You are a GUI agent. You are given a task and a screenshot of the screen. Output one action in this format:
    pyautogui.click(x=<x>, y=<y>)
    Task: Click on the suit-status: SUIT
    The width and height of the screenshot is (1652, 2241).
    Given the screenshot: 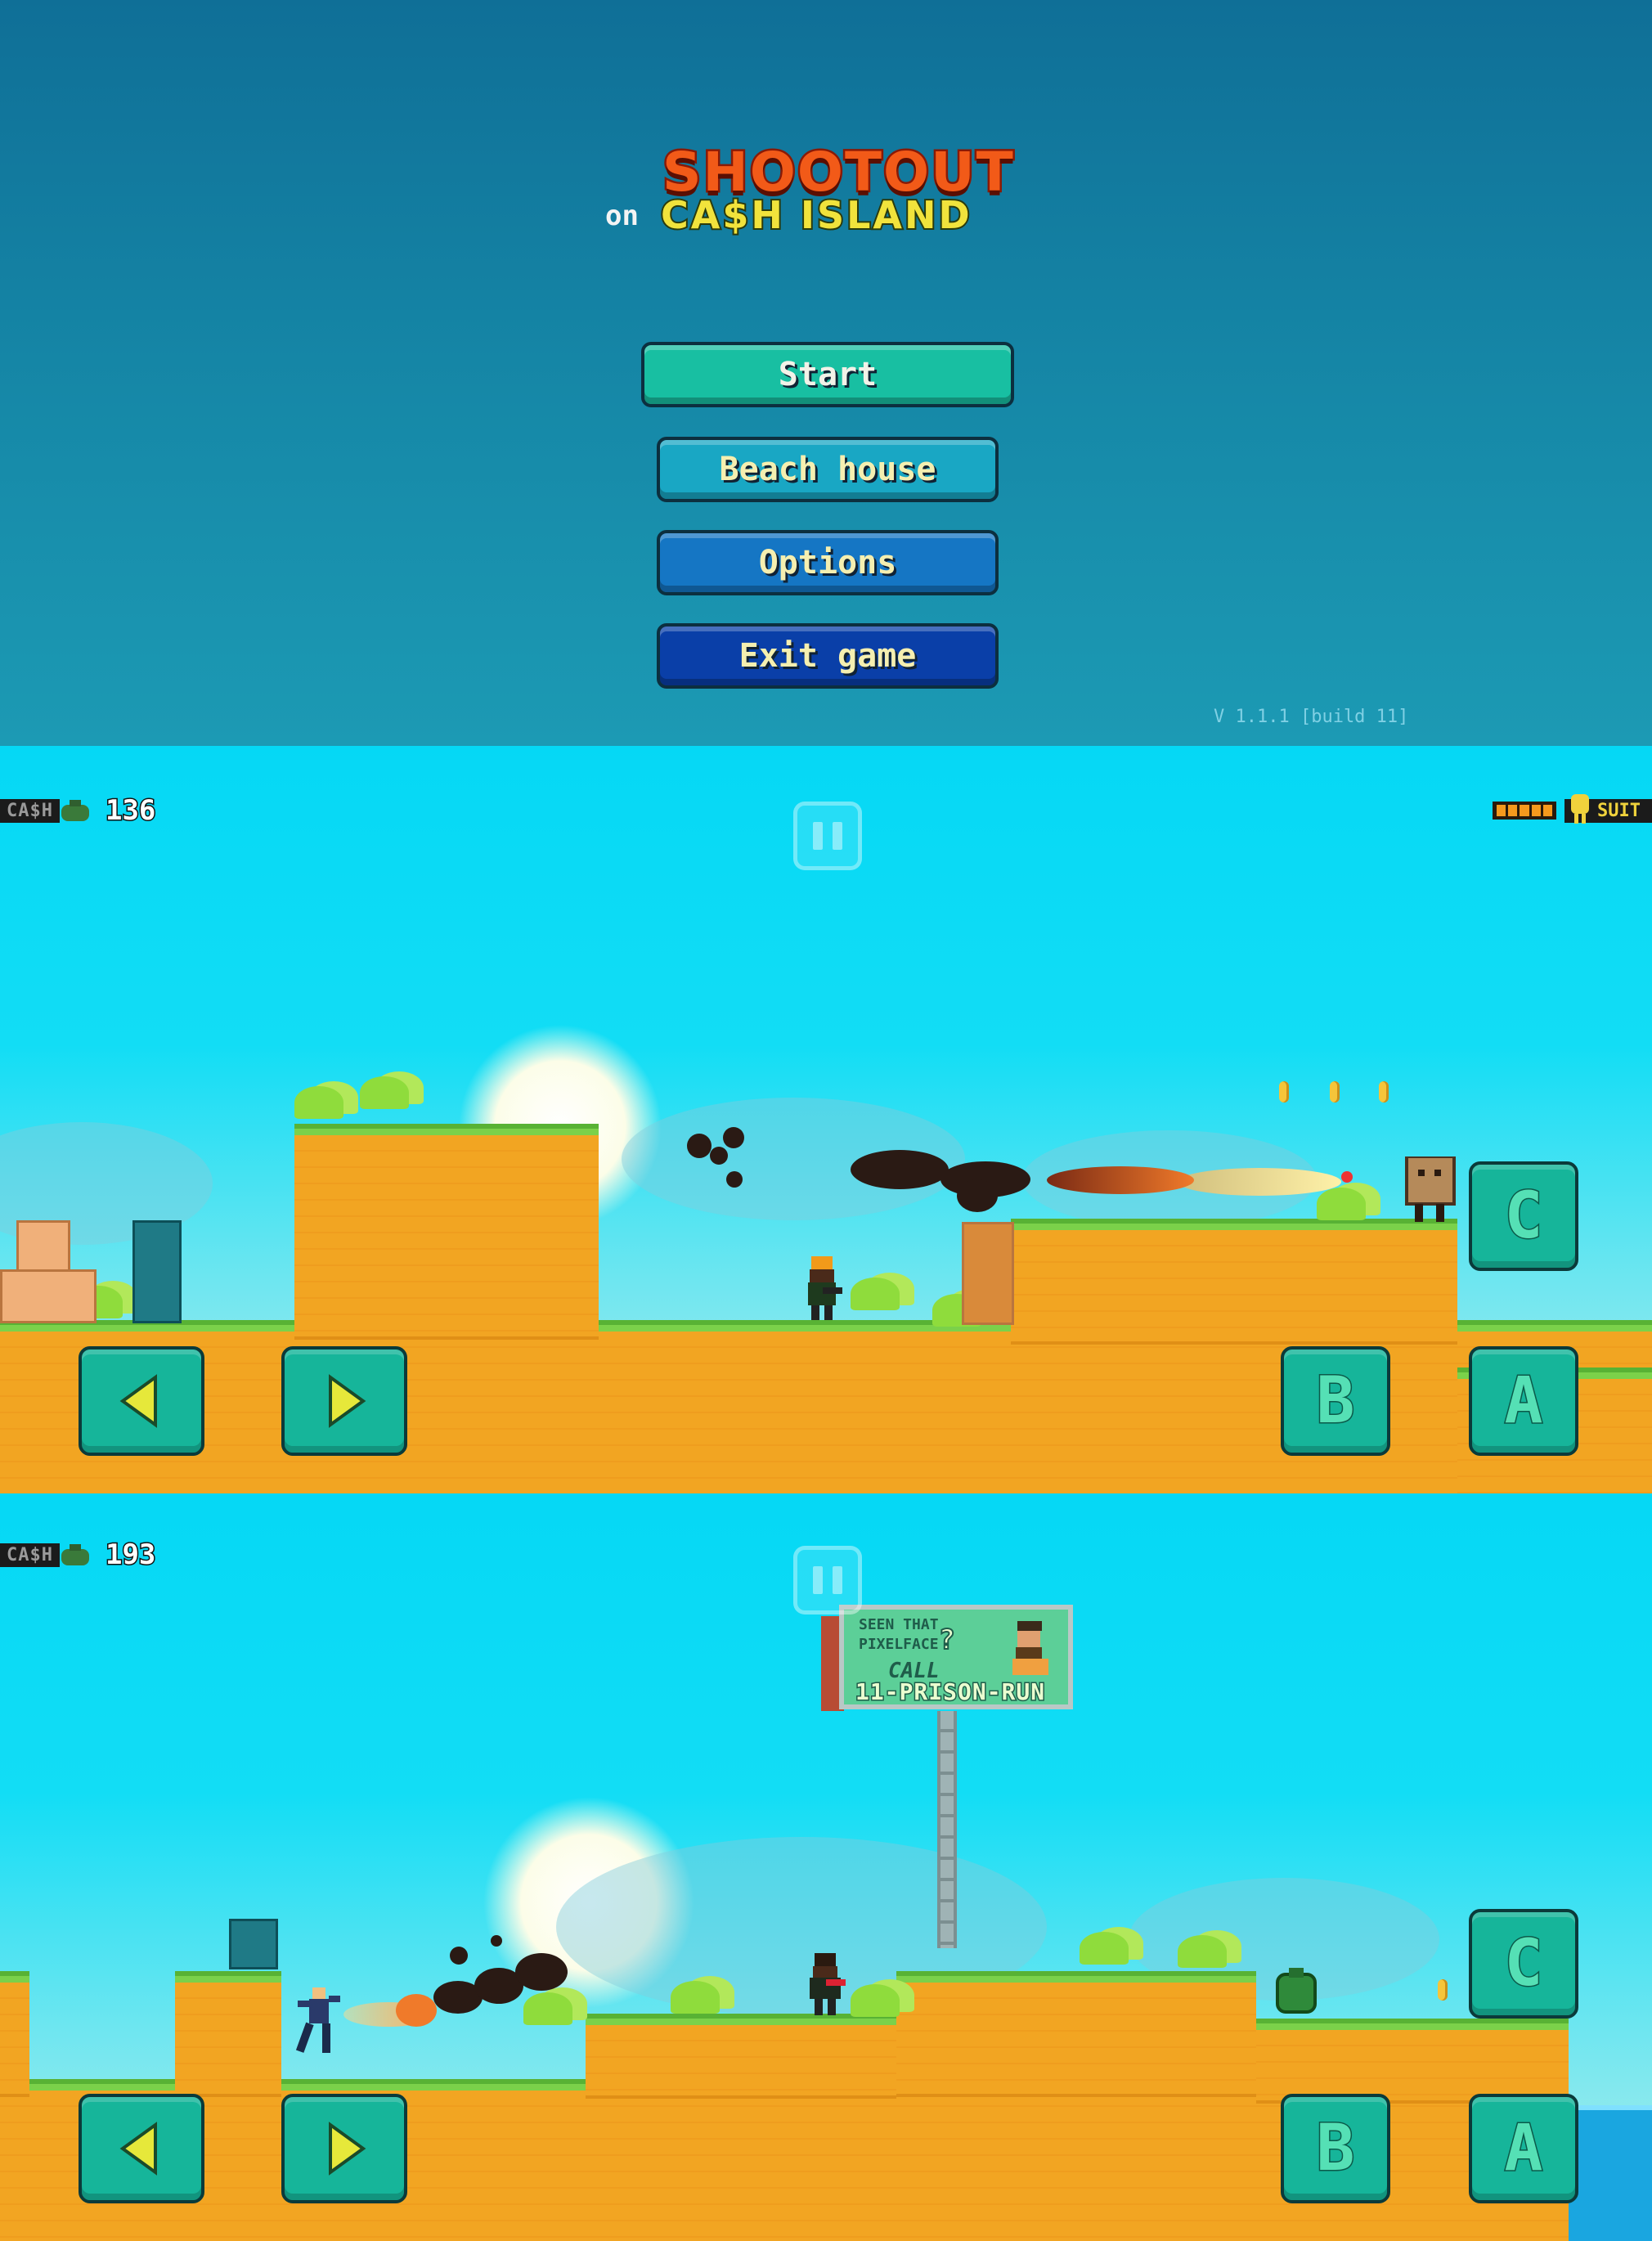 What is the action you would take?
    pyautogui.click(x=1572, y=808)
    